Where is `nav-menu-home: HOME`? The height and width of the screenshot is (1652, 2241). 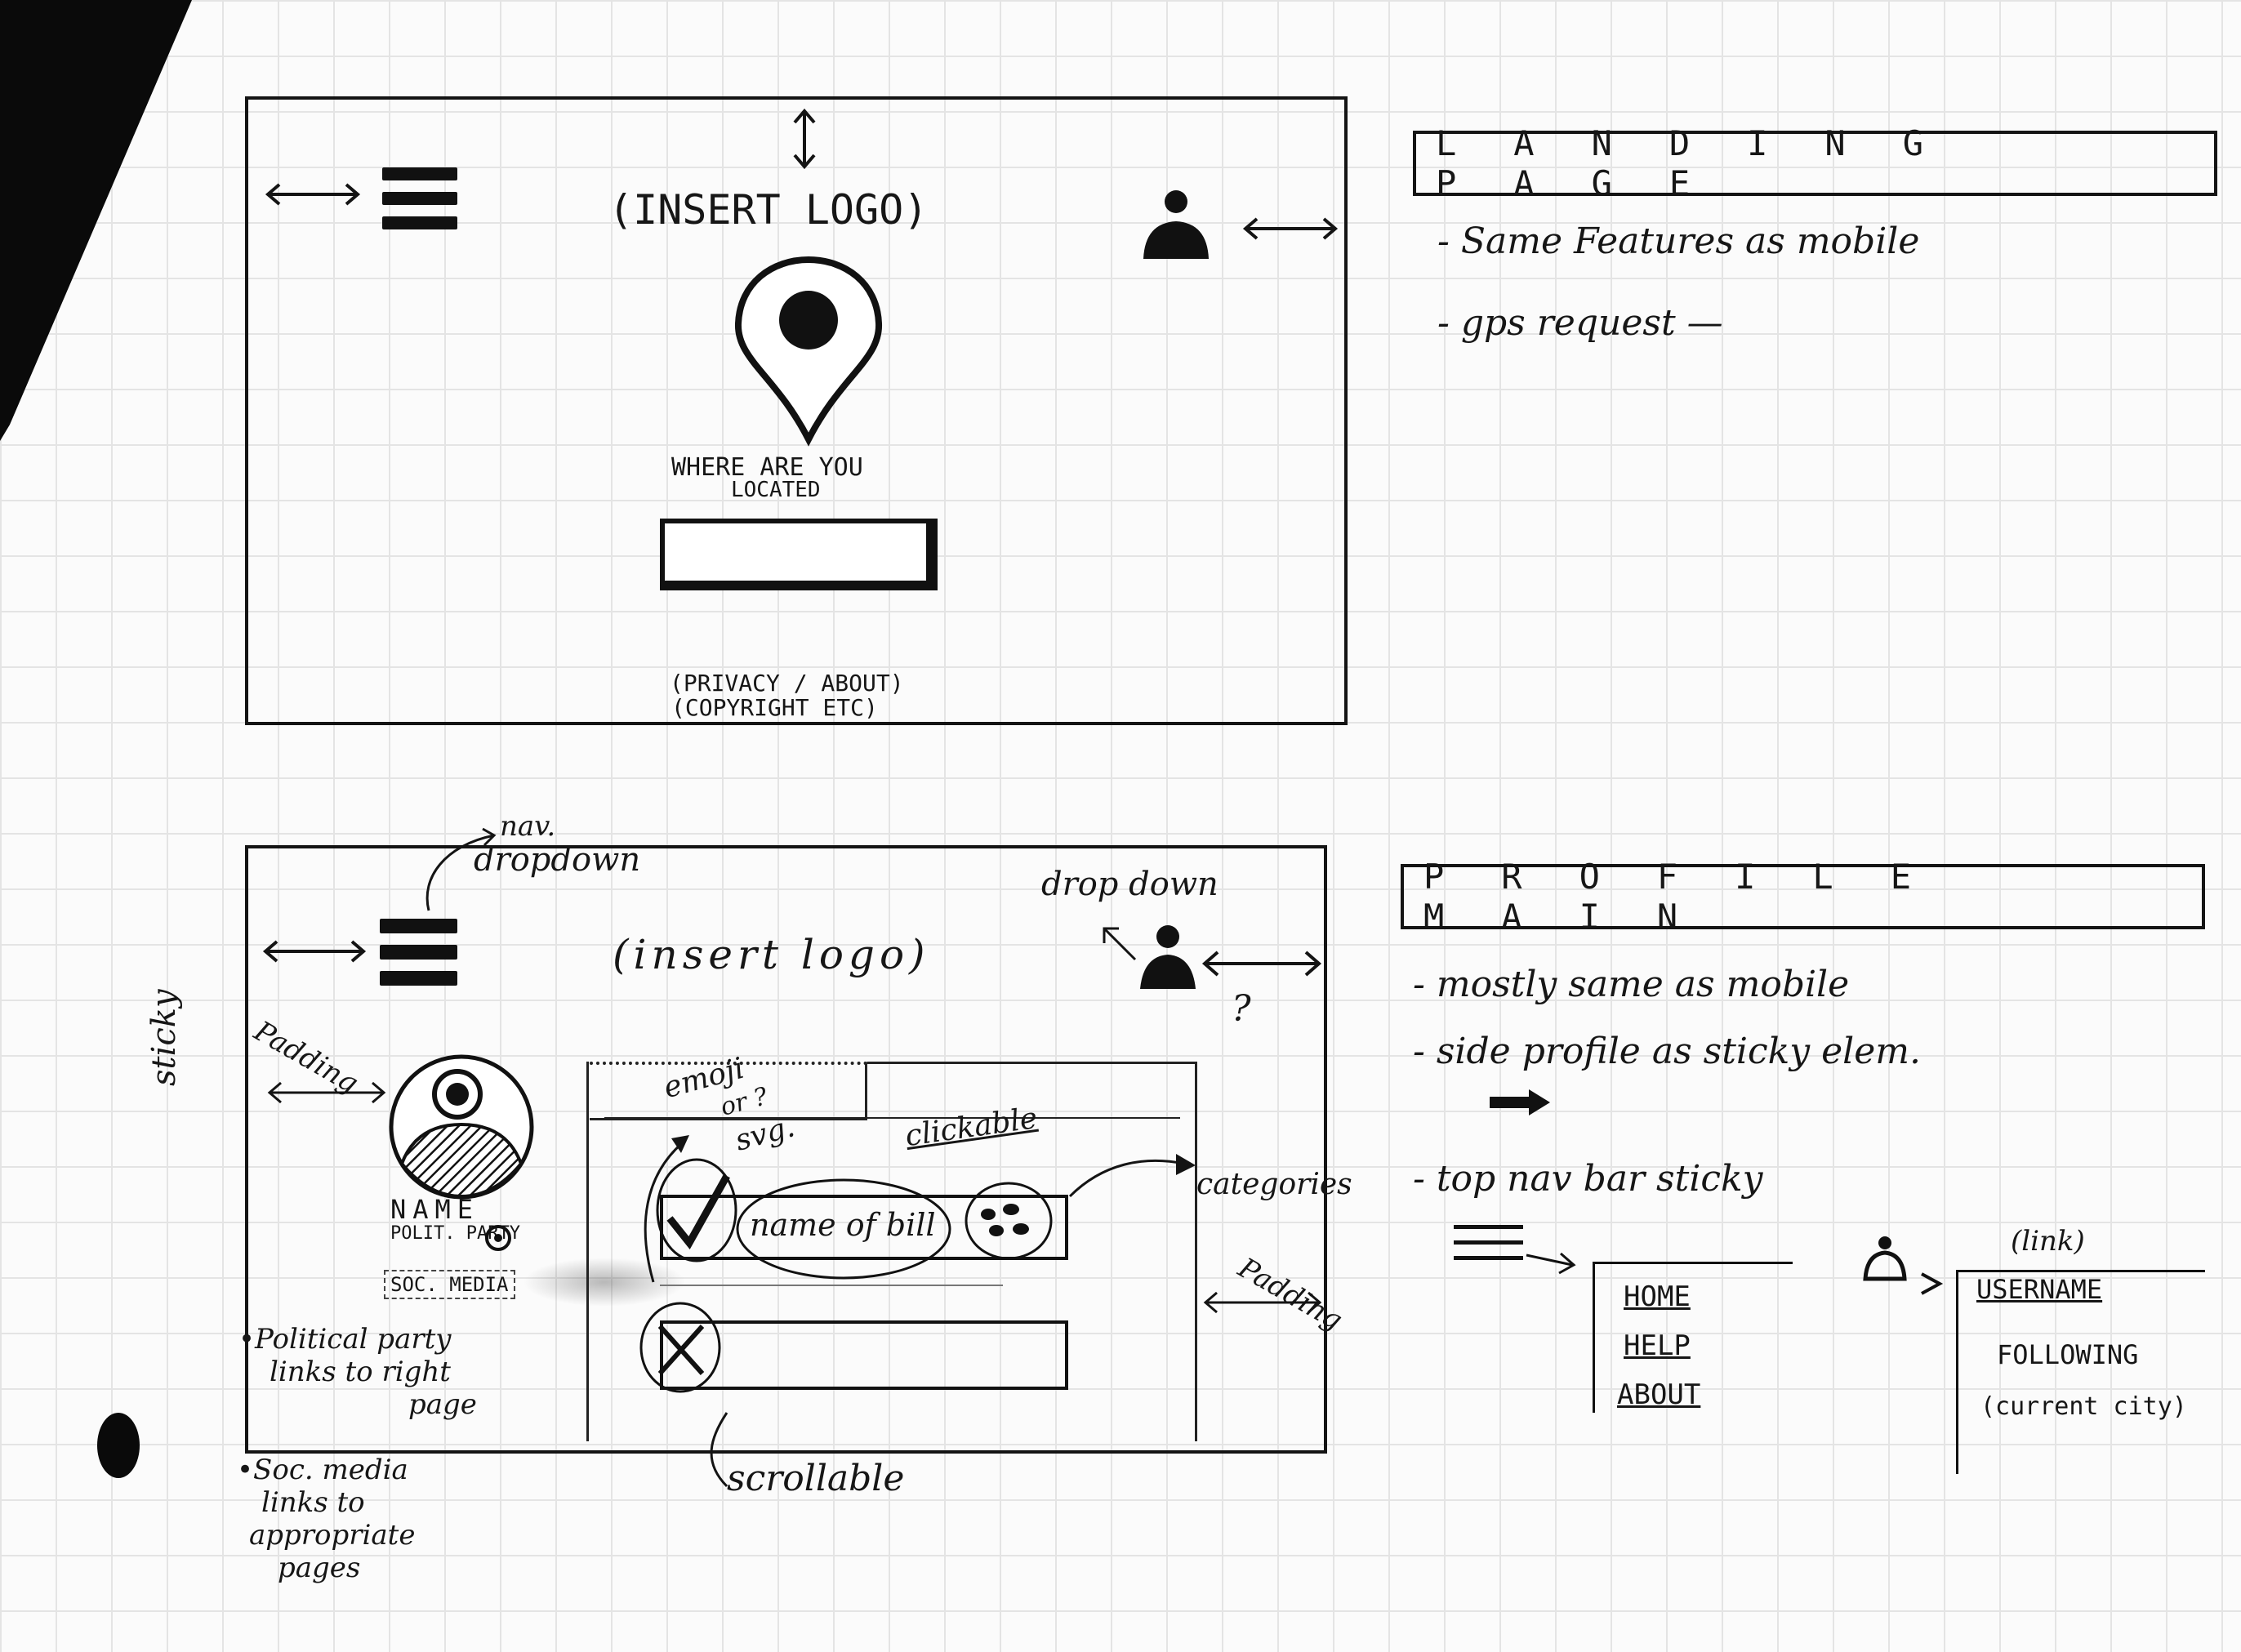
nav-menu-home: HOME is located at coordinates (1658, 1296).